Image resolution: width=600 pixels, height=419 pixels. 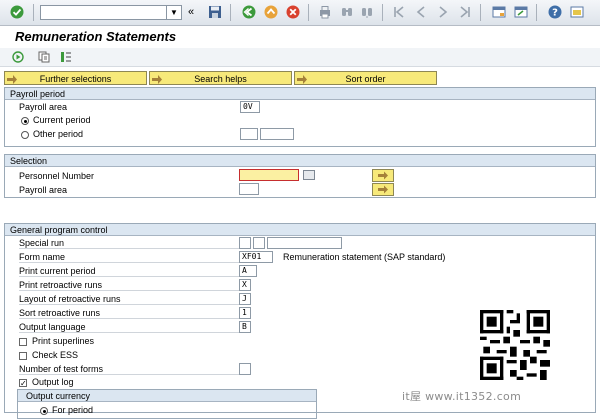 I want to click on further-selections-label: Further selections, so click(x=75, y=79).